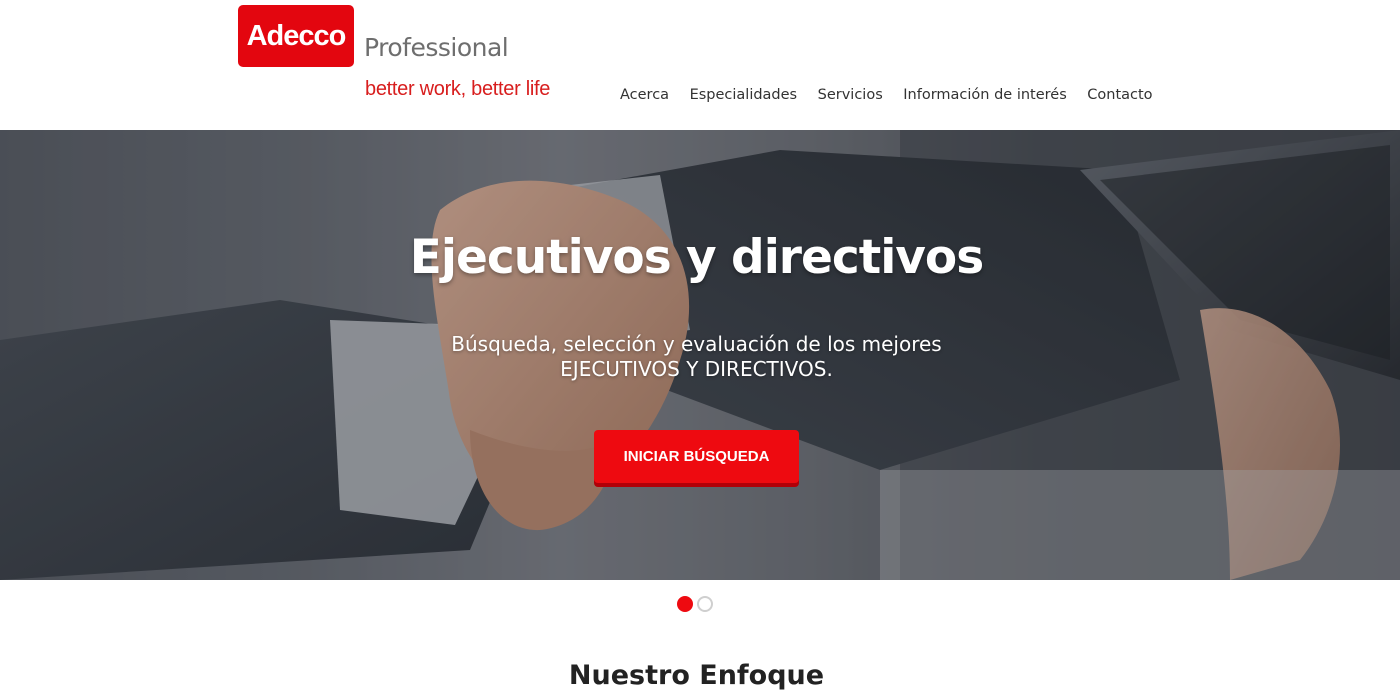  What do you see at coordinates (696, 456) in the screenshot?
I see `start-search-button: INICIAR BÚSQUEDA` at bounding box center [696, 456].